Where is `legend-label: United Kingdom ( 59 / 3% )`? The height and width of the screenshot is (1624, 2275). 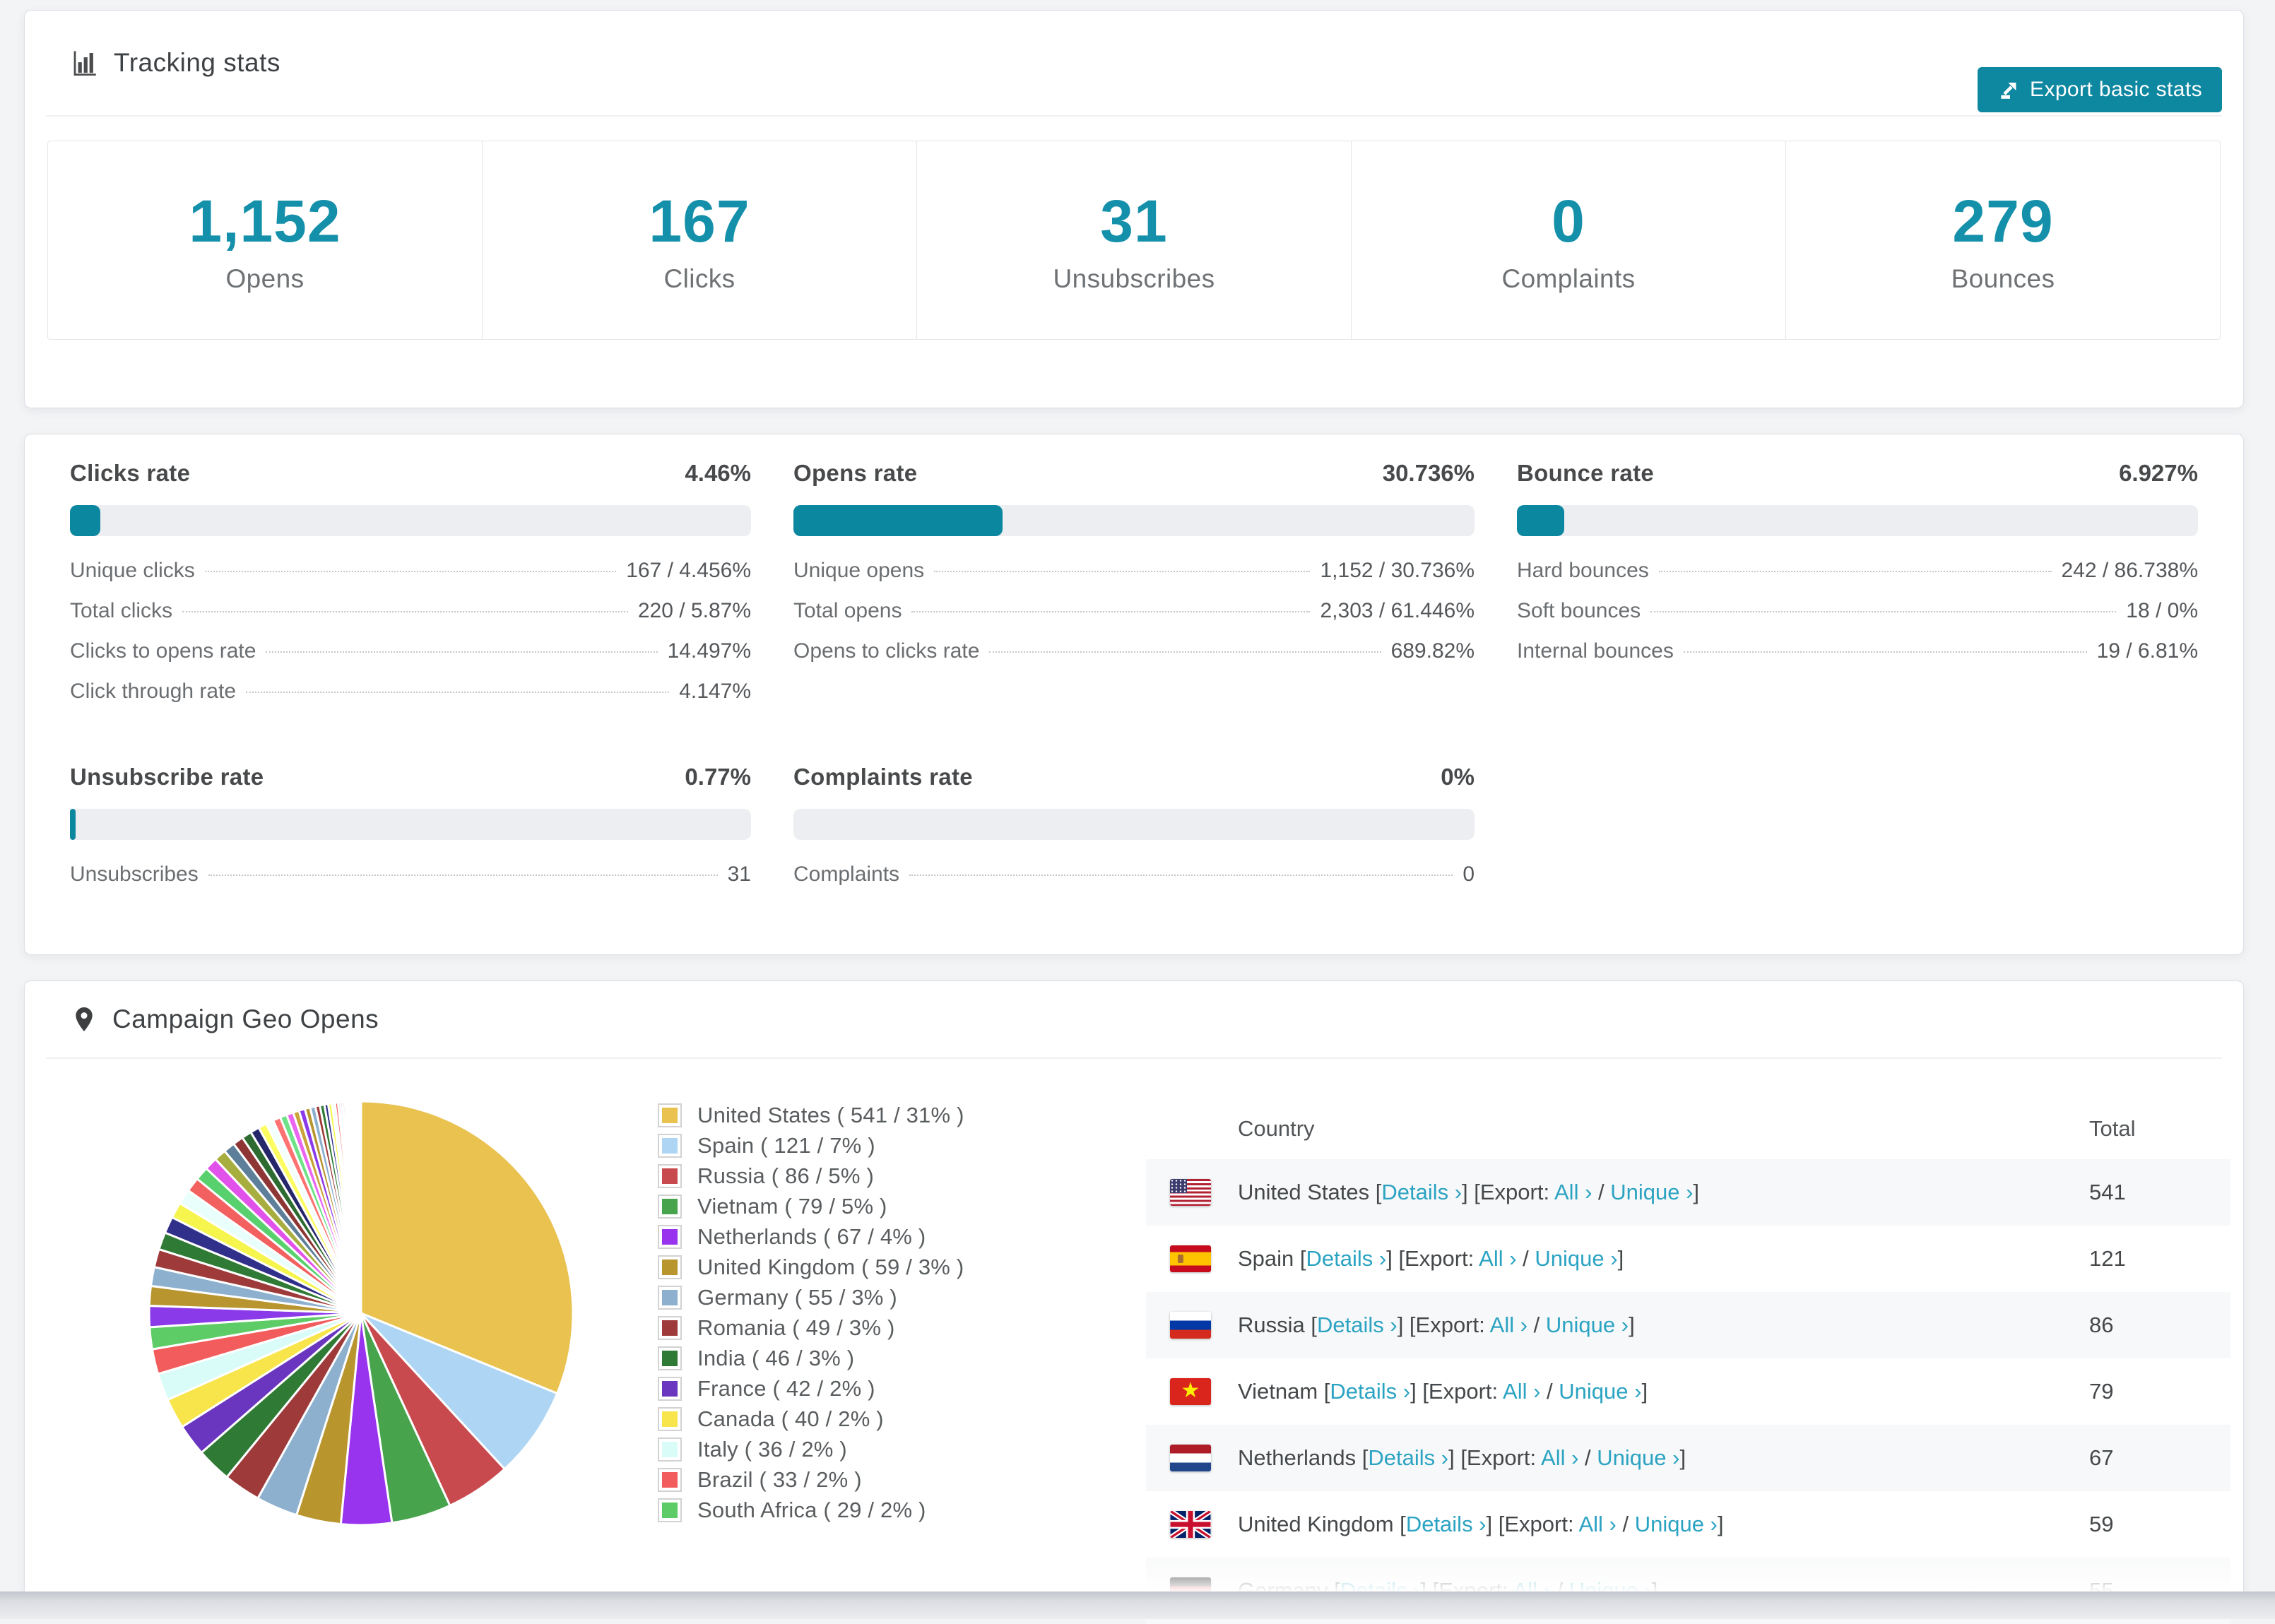
legend-label: United Kingdom ( 59 / 3% ) is located at coordinates (831, 1267).